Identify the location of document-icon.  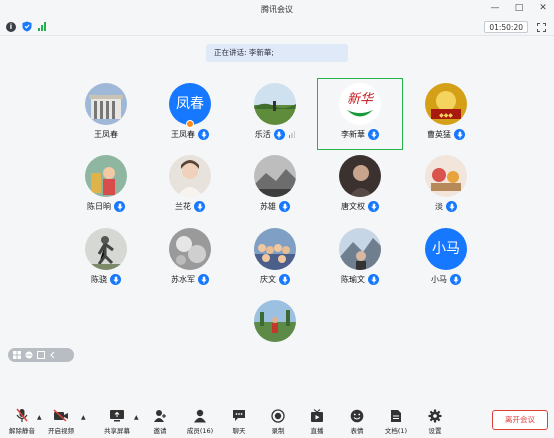
(396, 415).